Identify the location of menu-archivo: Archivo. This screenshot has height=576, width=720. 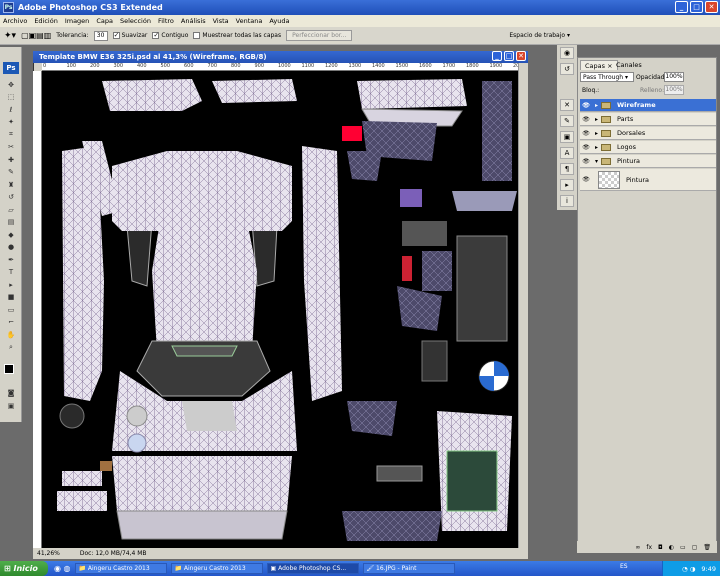
(15, 21).